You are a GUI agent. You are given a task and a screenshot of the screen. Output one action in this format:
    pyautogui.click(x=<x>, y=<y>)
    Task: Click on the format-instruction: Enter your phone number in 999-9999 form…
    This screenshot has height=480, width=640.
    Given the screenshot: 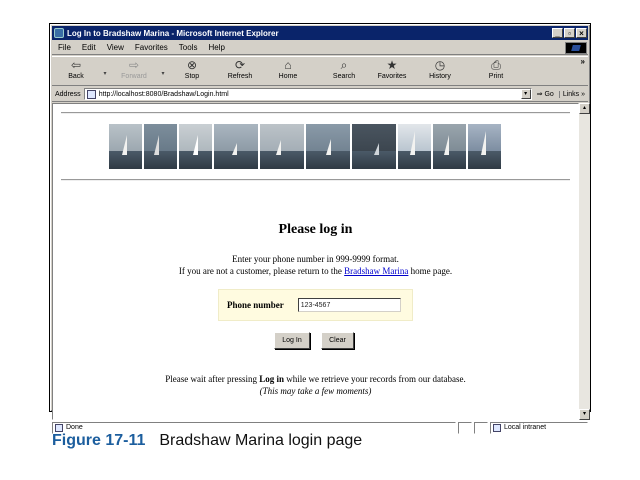 What is the action you would take?
    pyautogui.click(x=315, y=259)
    